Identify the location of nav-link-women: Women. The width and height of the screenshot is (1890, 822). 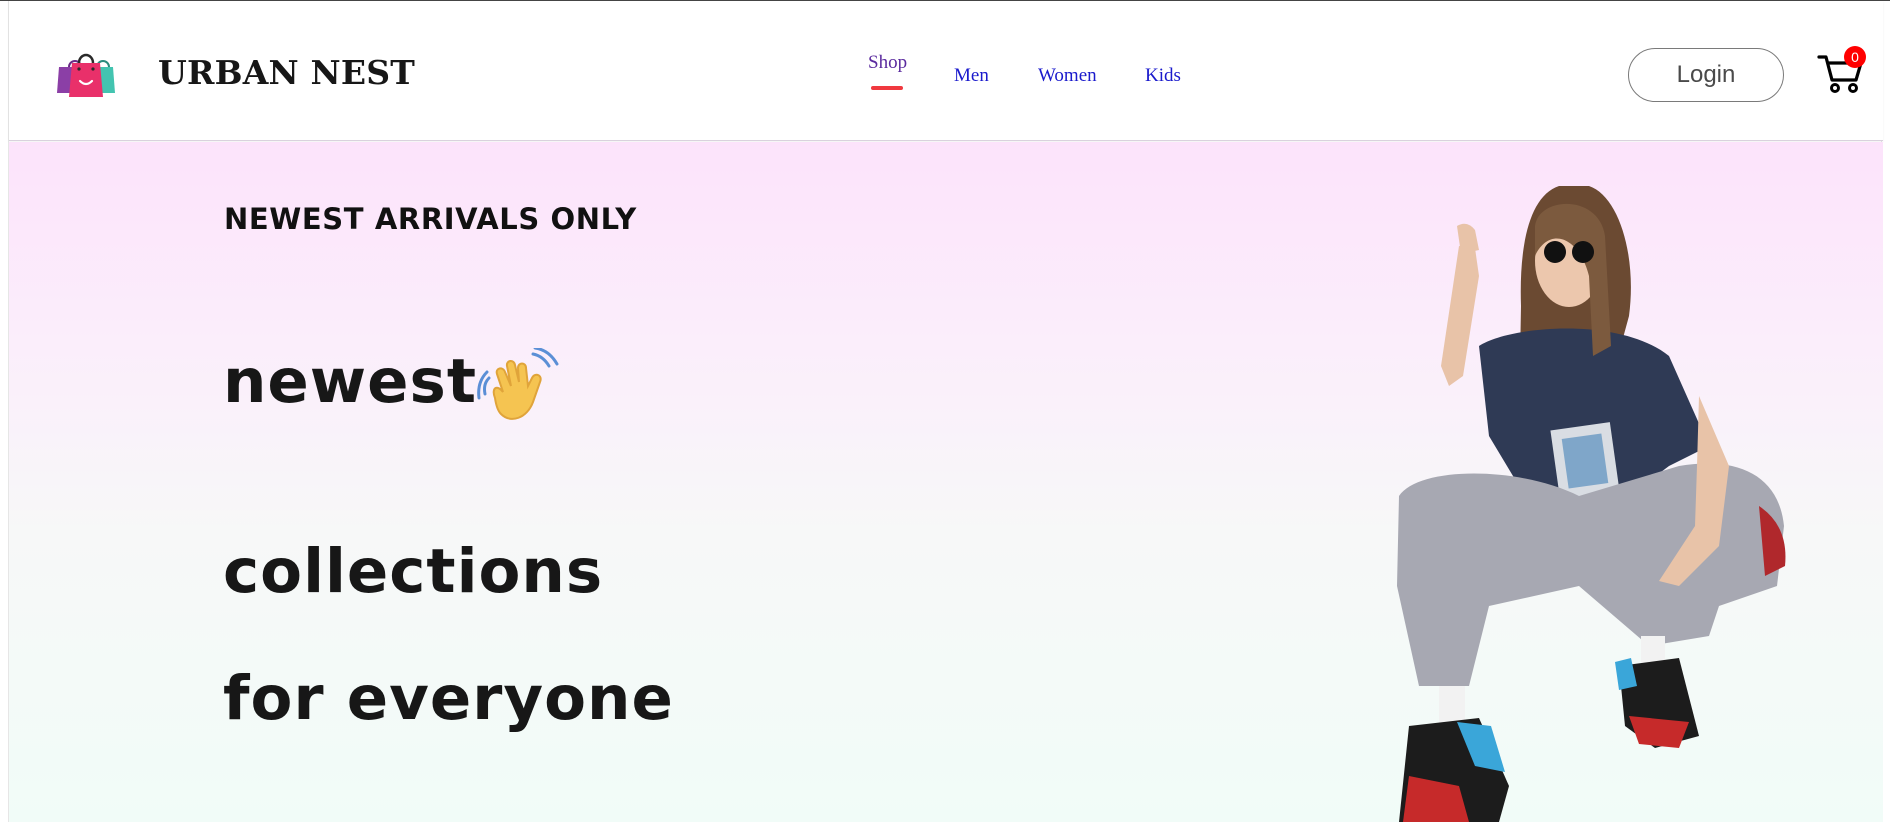
(1067, 76).